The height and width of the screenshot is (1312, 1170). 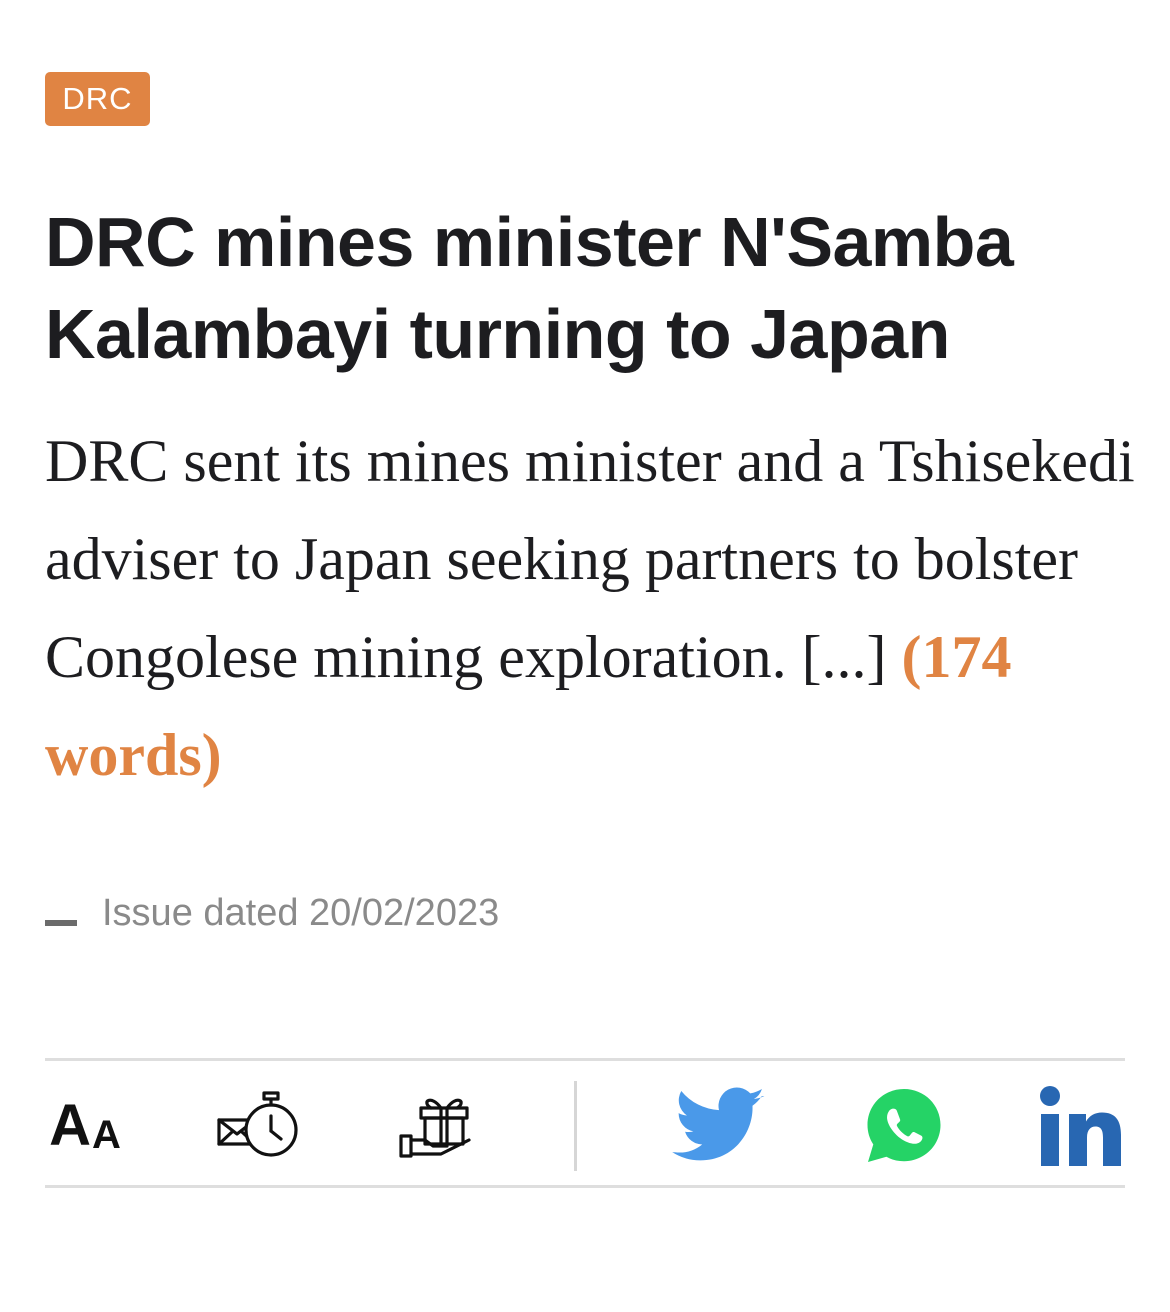 I want to click on font-size-icon: AA, so click(x=85, y=1125).